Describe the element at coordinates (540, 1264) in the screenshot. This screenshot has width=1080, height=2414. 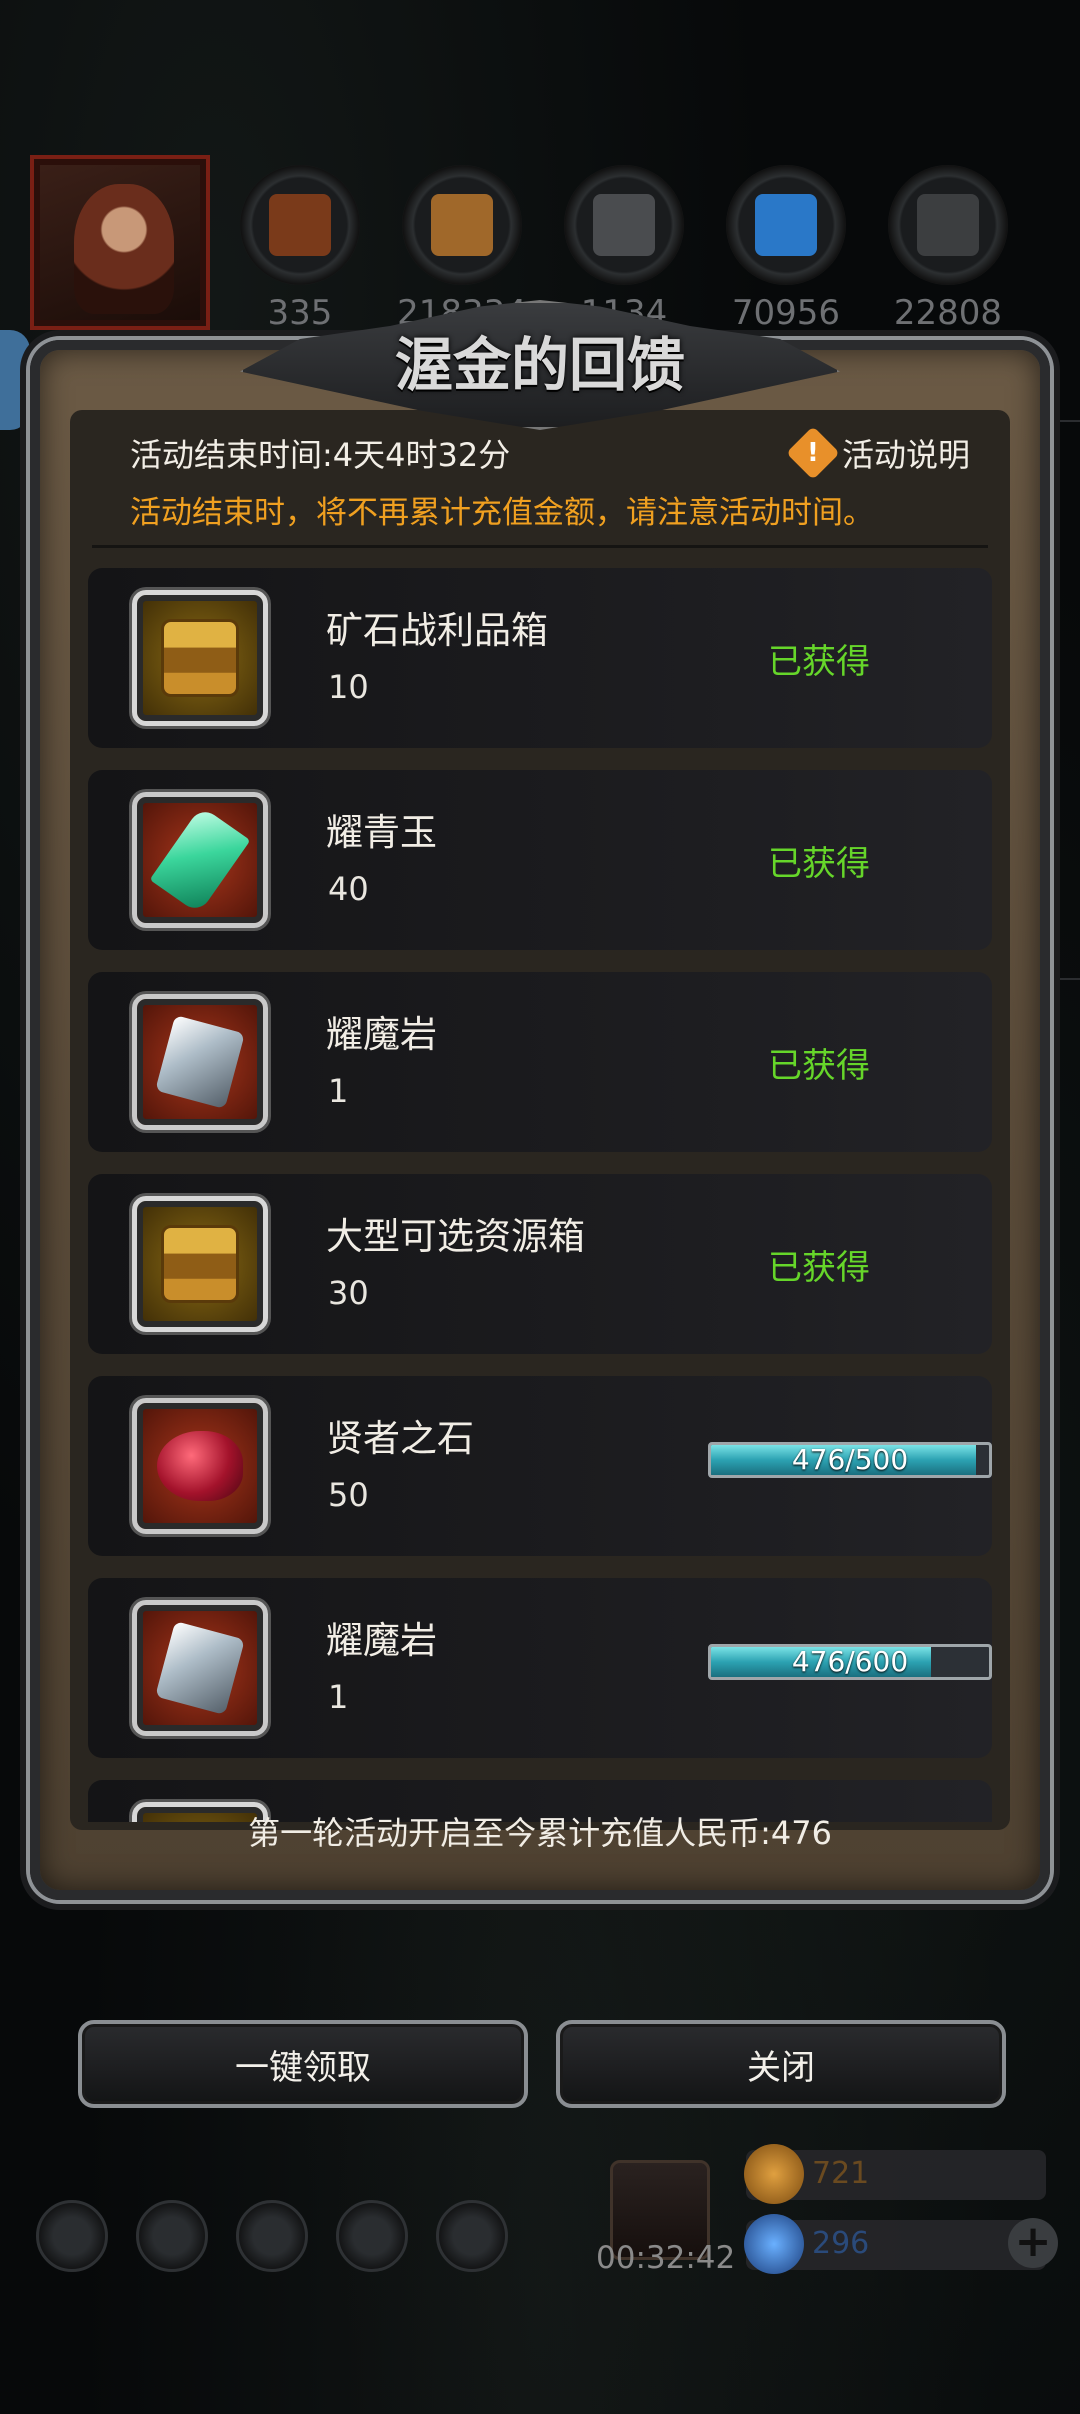
I see `reward-row: 大型可选资源箱 30 已获得` at that location.